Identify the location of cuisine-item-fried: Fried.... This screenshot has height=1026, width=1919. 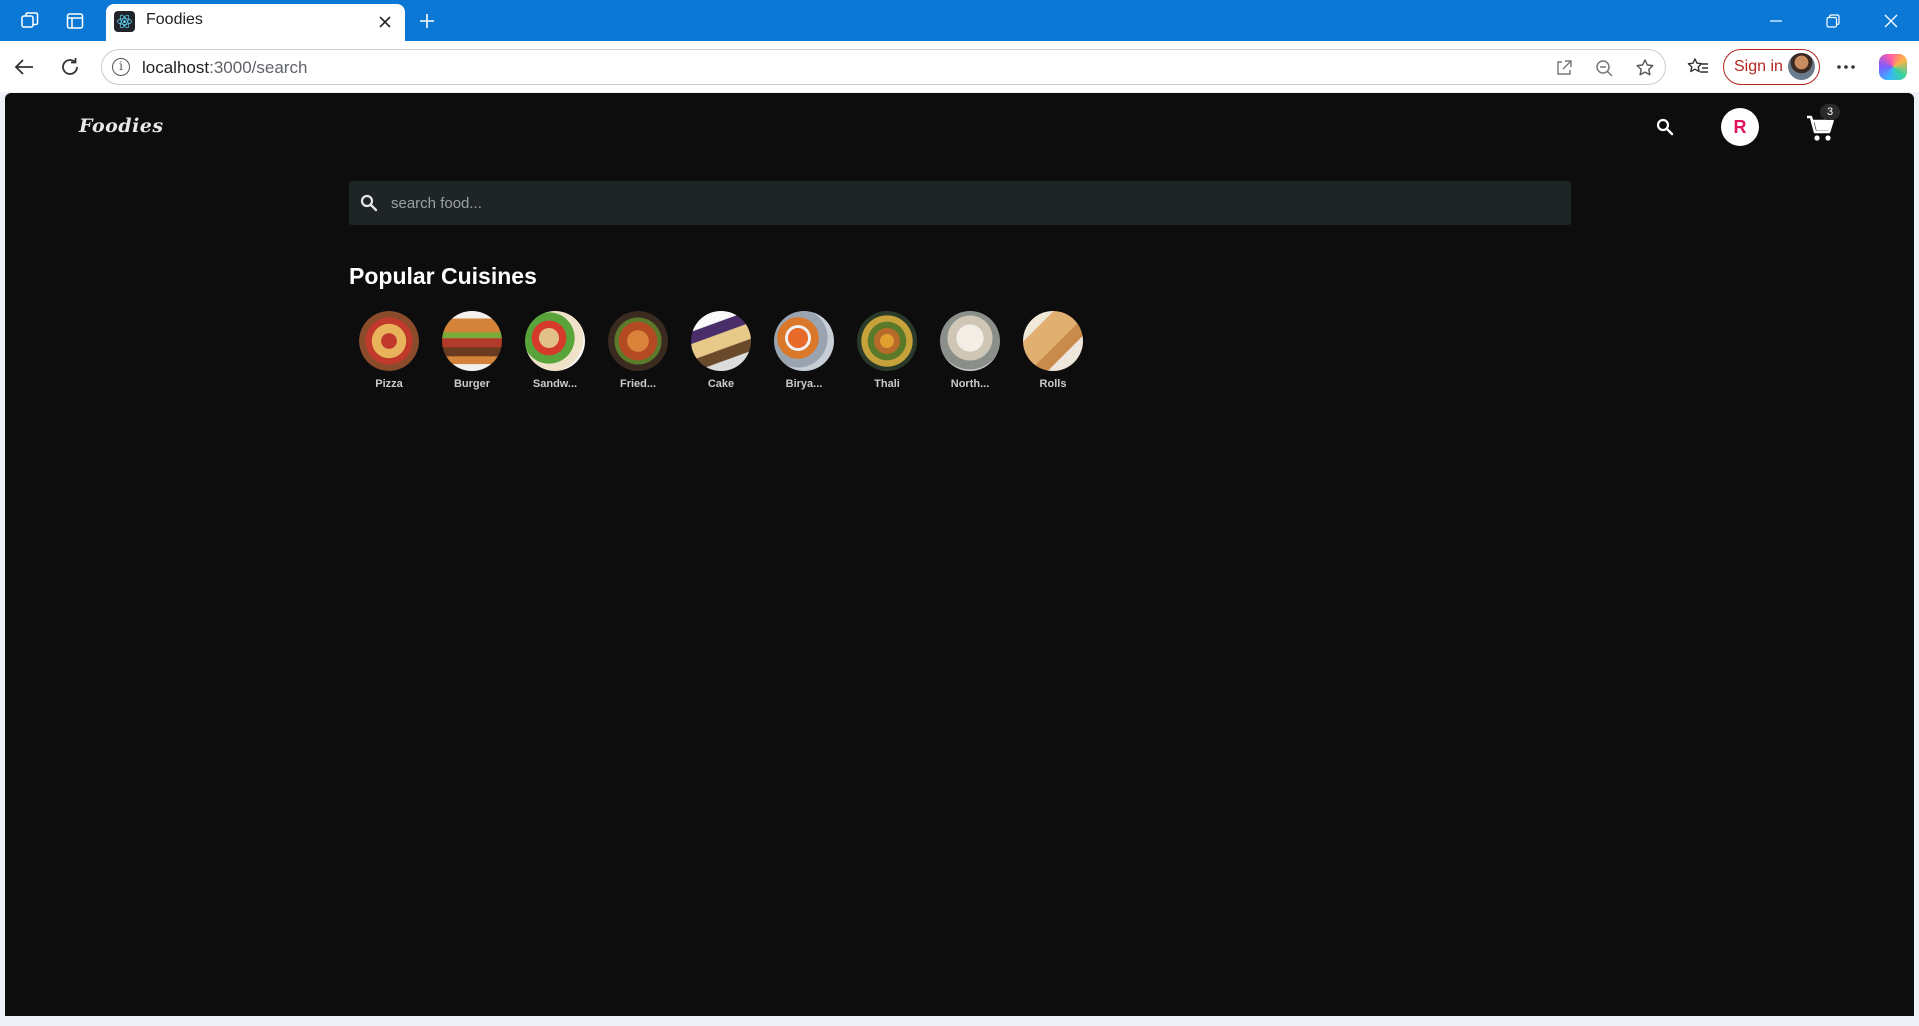
(638, 350).